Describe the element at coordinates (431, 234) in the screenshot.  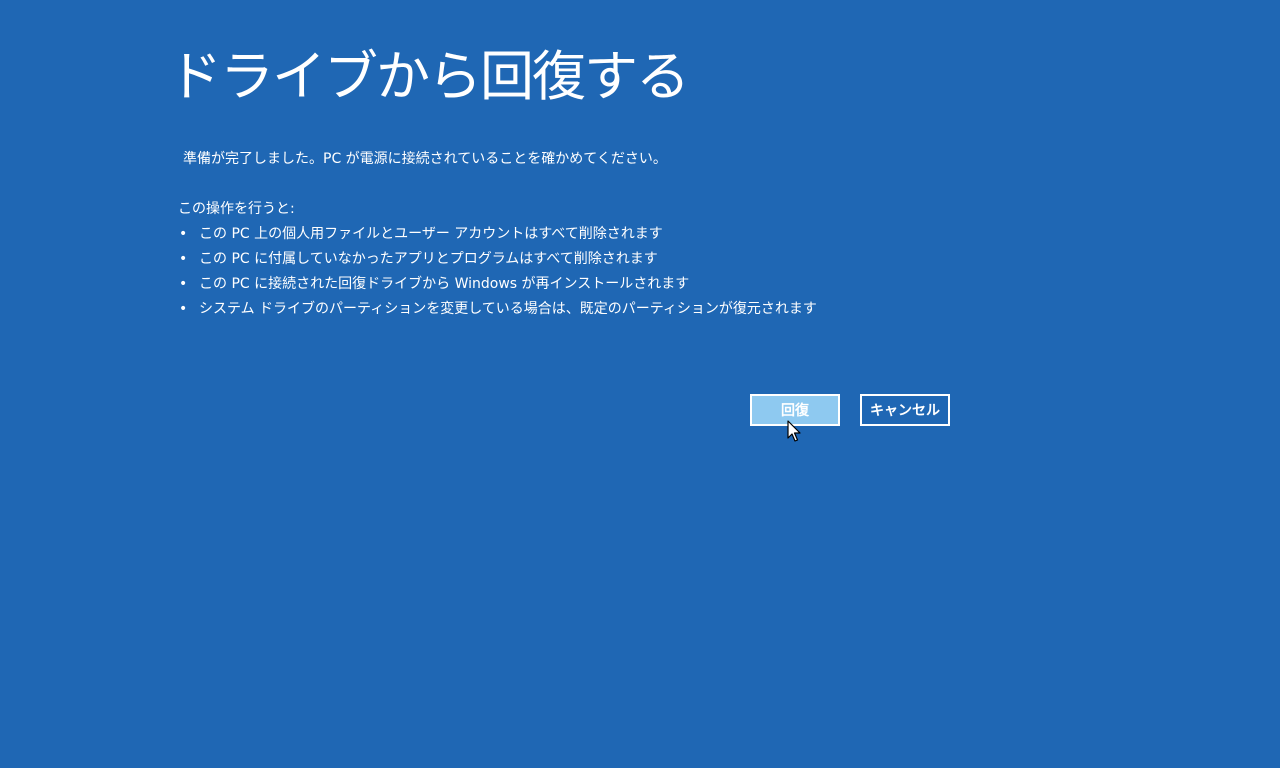
I see `effect-text: この PC 上の個人用ファイルとユーザー アカウントはすべて削除されます` at that location.